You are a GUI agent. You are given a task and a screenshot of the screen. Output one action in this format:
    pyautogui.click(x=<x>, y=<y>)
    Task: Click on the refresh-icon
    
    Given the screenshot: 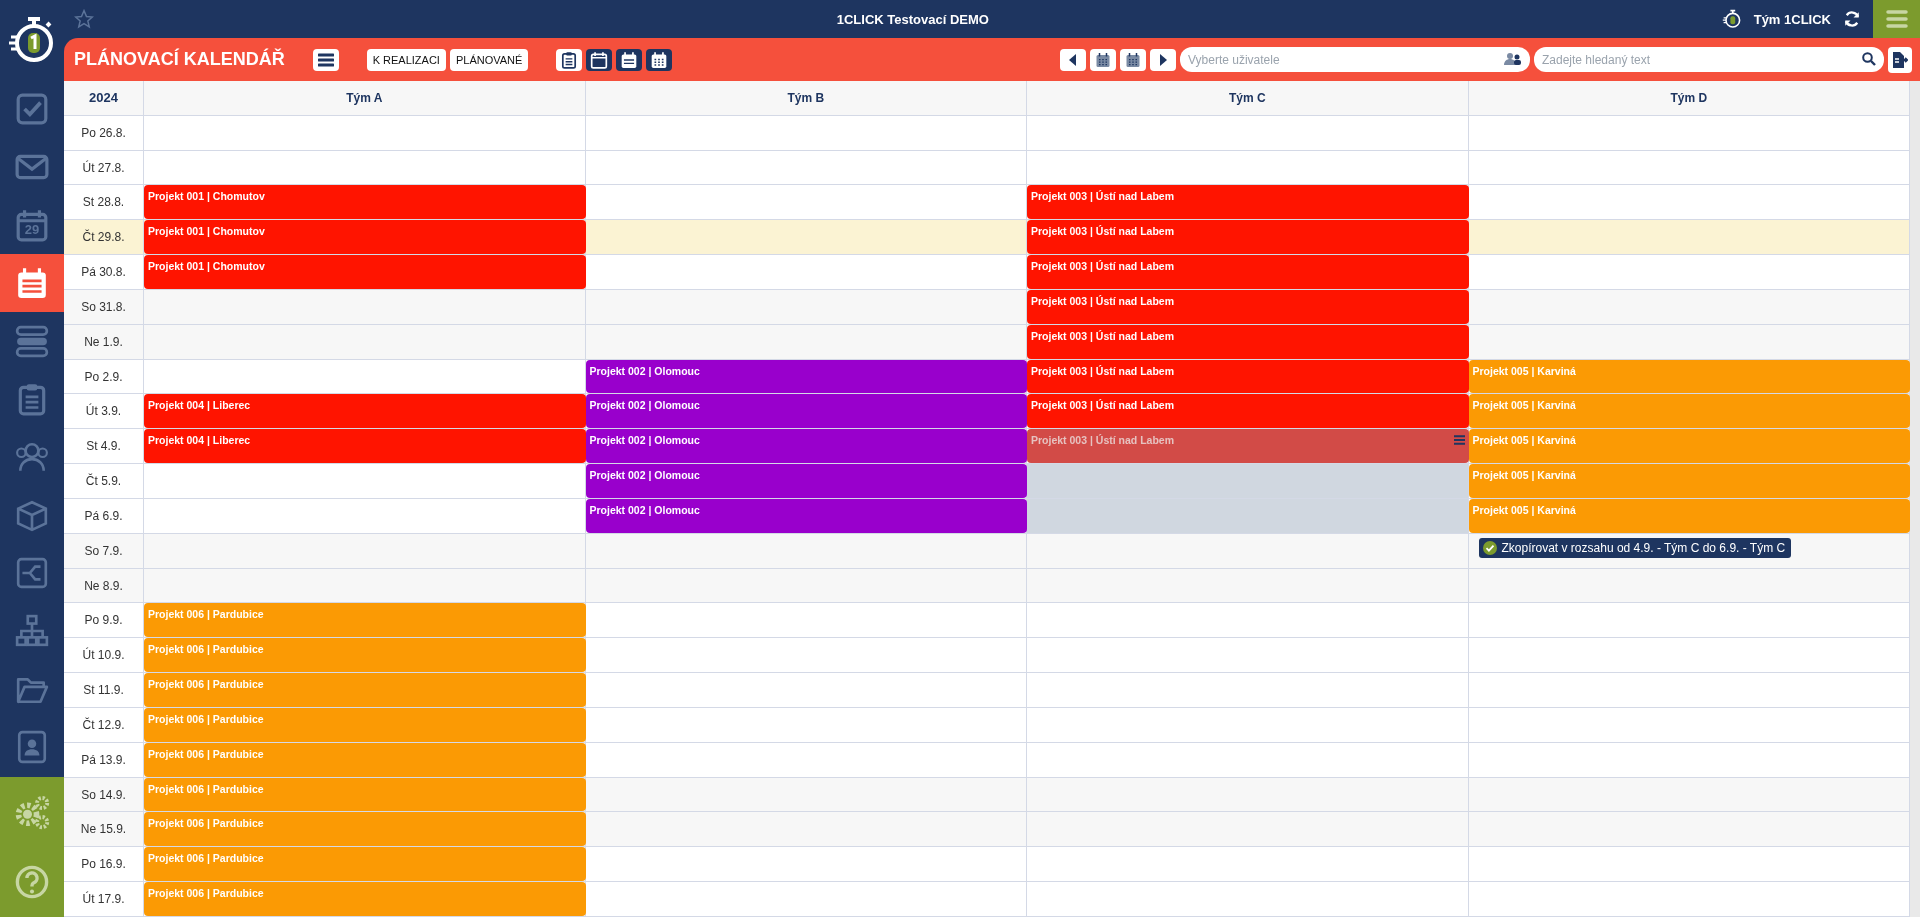 What is the action you would take?
    pyautogui.click(x=1852, y=19)
    